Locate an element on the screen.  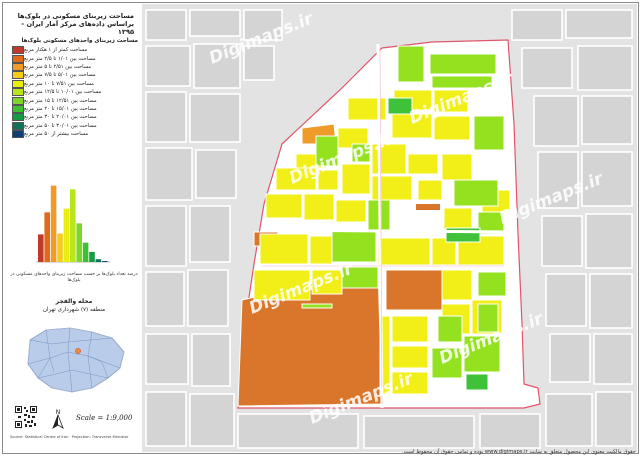
legend-label: مساحت بین ۵/۰۱ تا ۷/۵ متر مربع is located at coordinates (60, 75).